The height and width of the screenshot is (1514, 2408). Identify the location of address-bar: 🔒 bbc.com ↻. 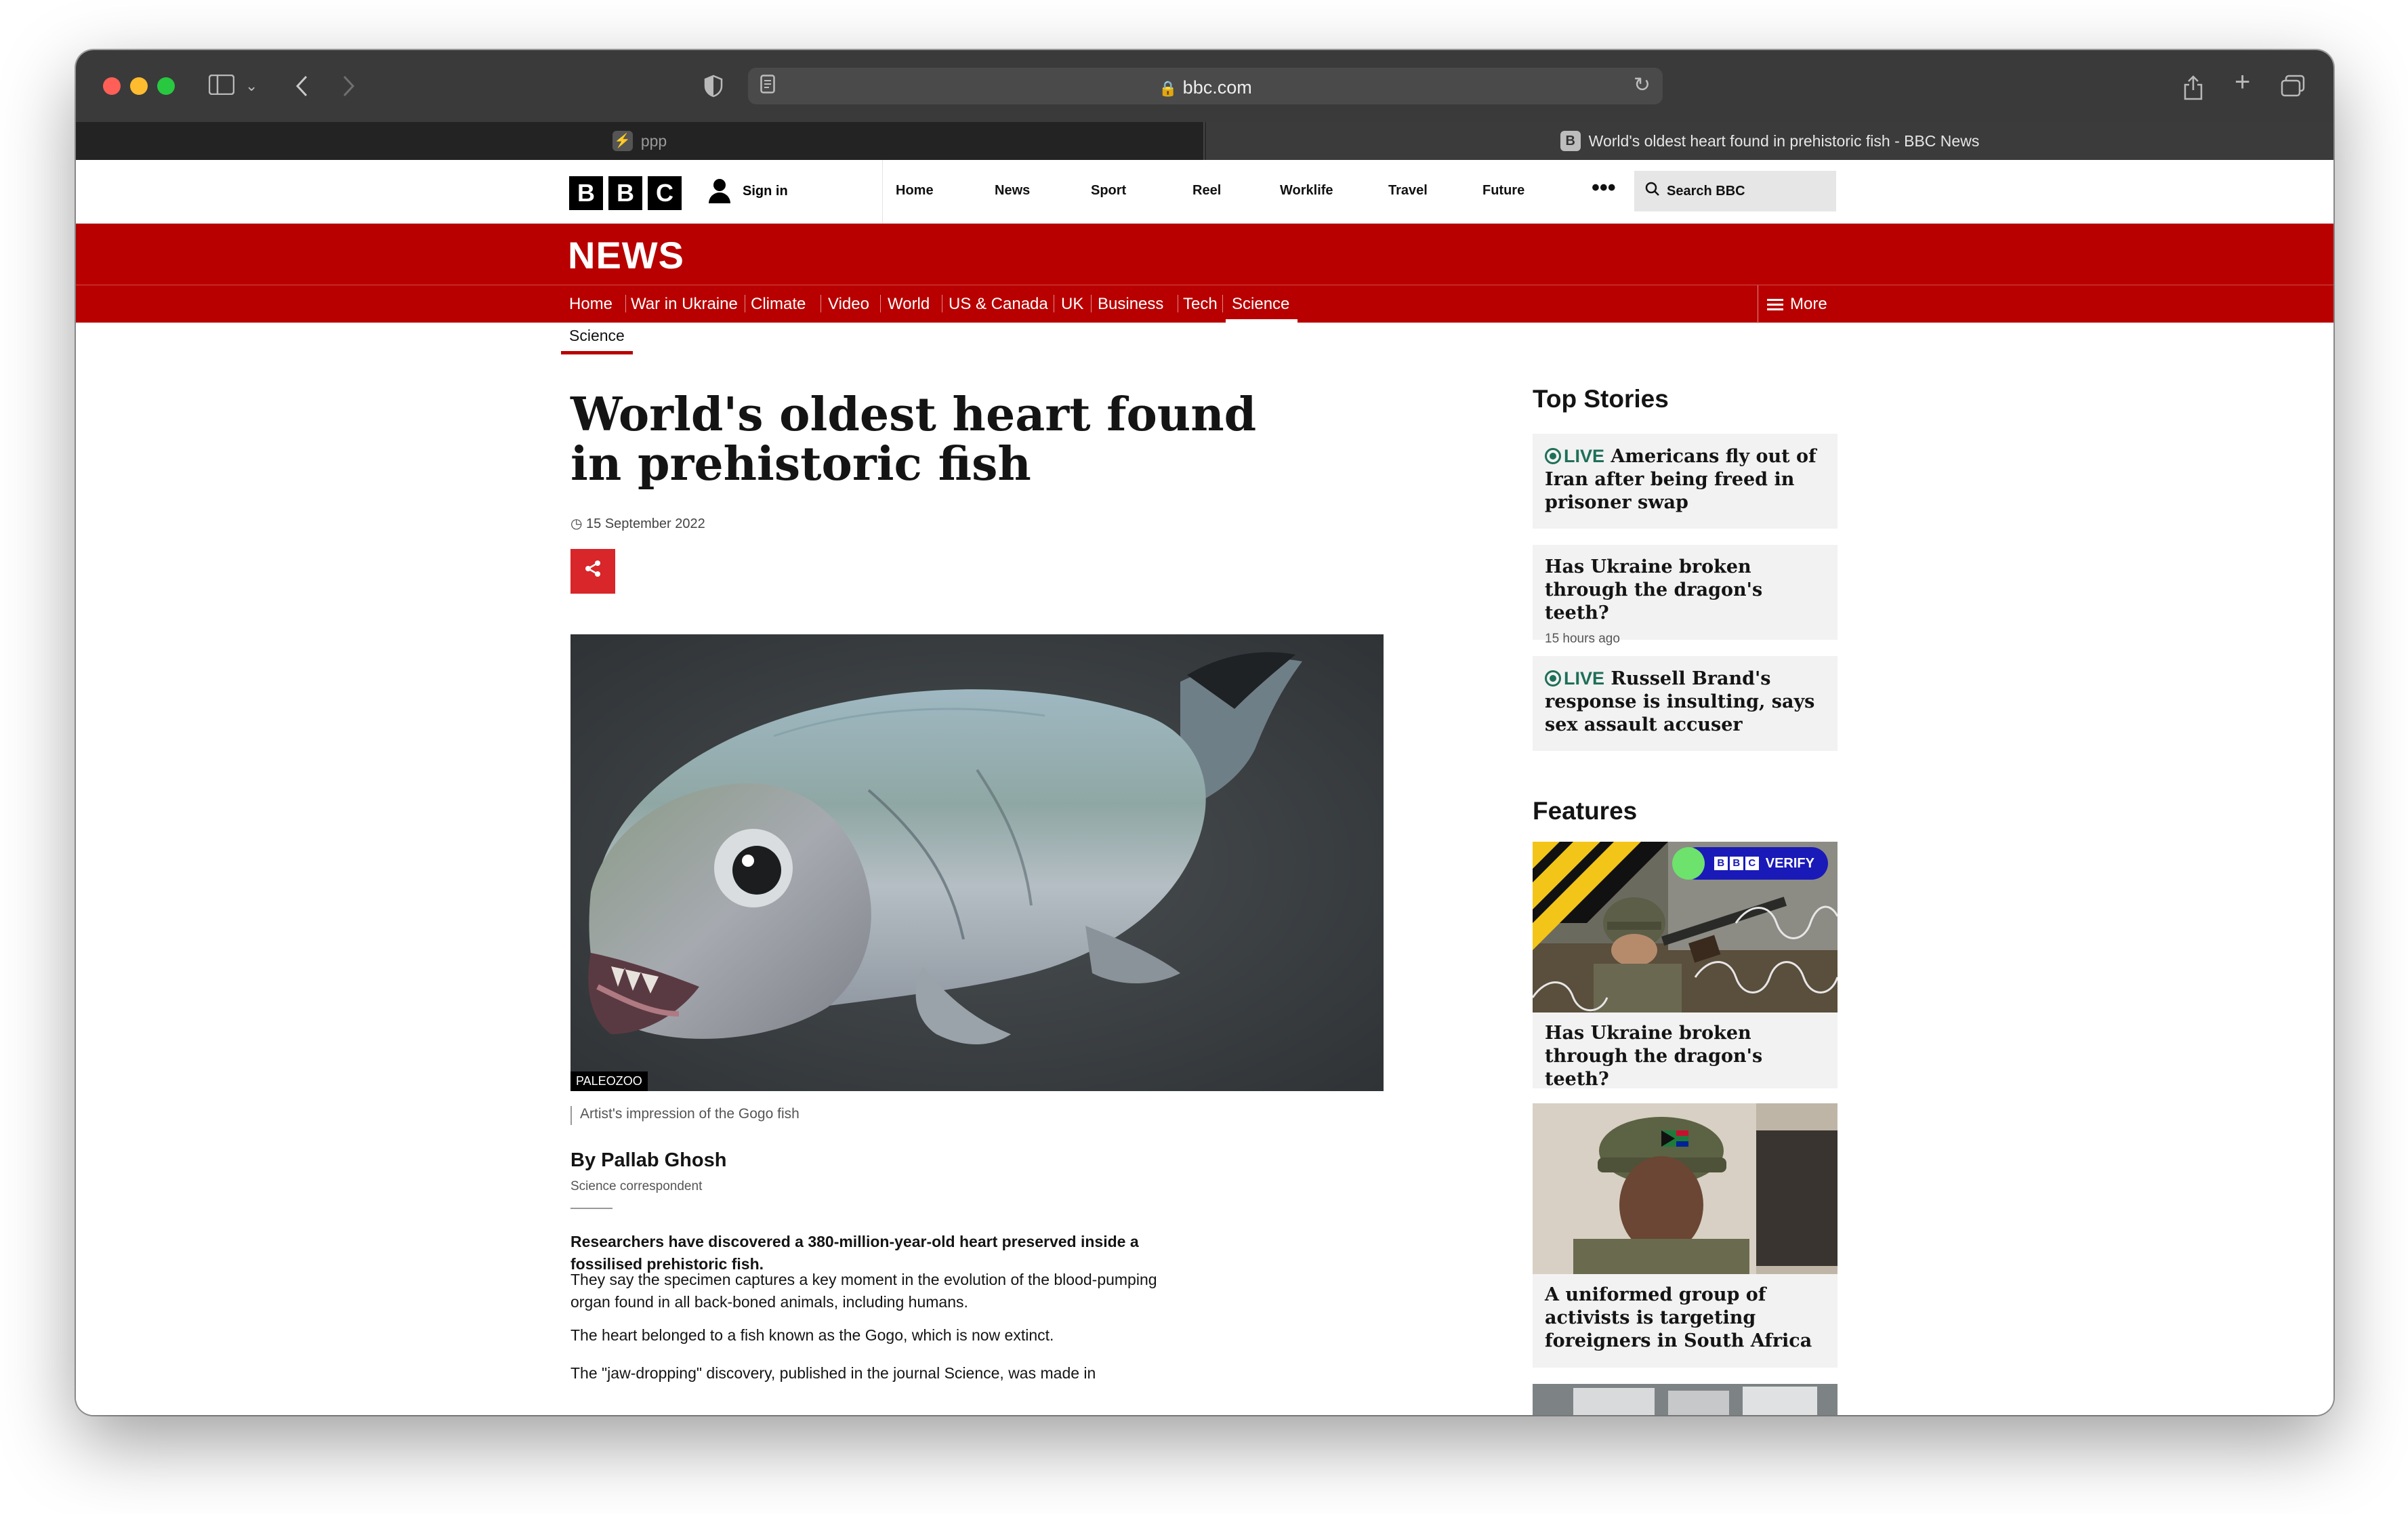
(1205, 86).